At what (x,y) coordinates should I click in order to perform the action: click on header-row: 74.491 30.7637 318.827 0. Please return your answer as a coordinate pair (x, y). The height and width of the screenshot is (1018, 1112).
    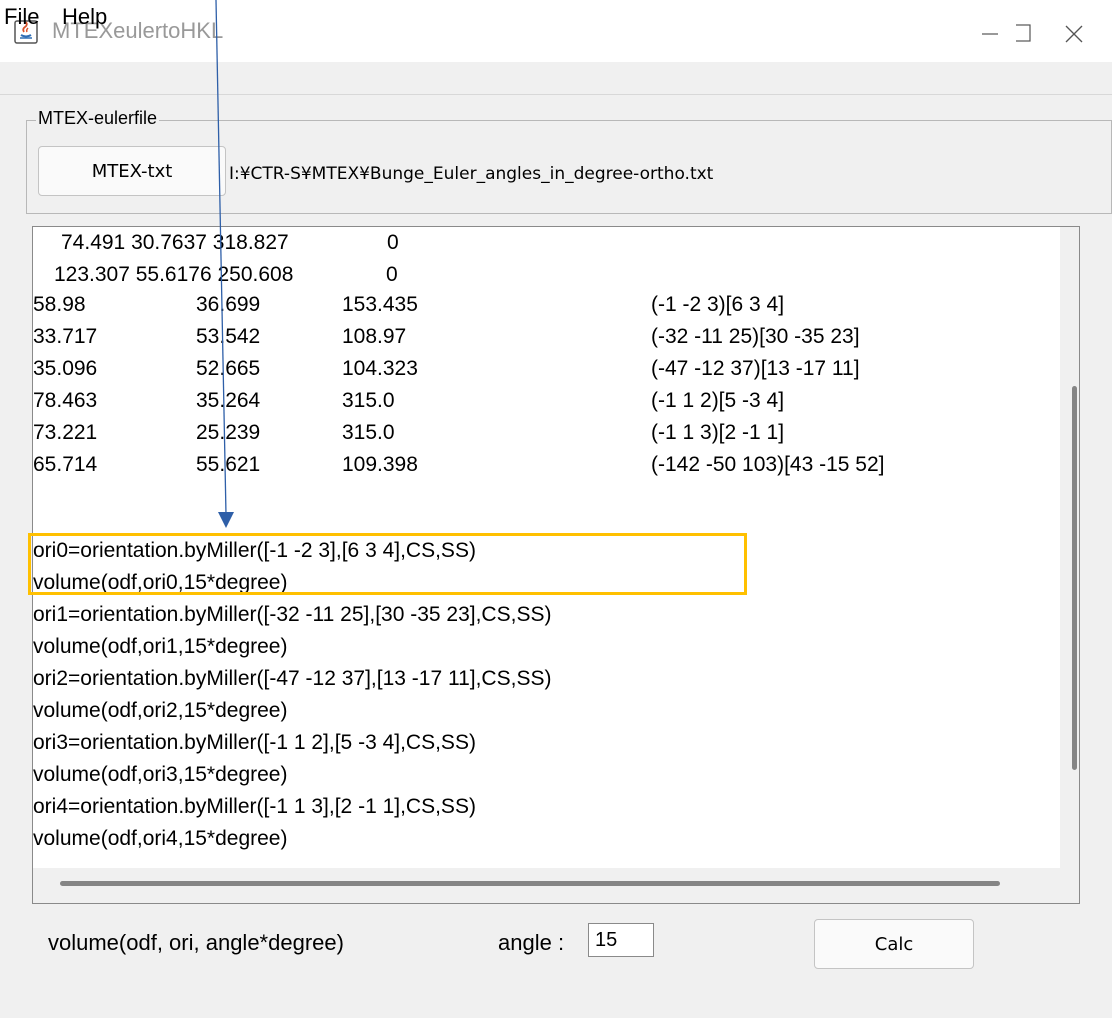
    Looking at the image, I should click on (230, 243).